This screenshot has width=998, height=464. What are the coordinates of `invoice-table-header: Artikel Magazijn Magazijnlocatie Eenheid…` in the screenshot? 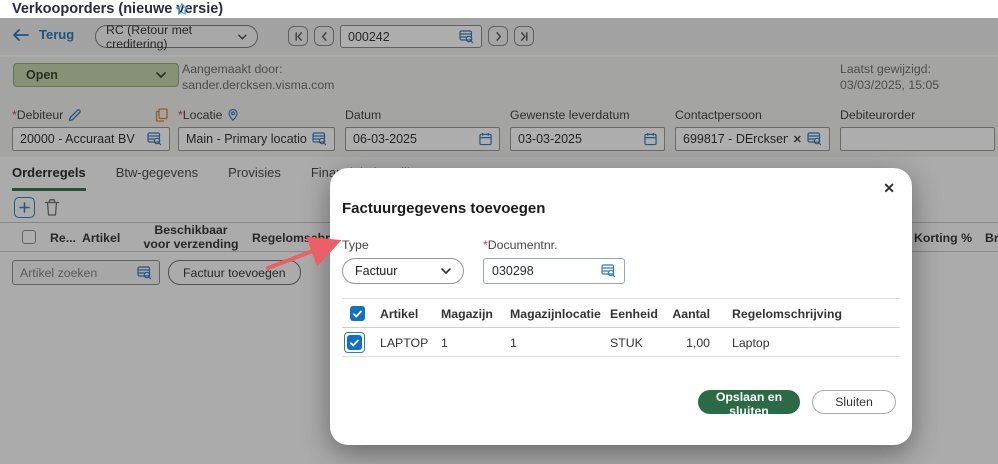 It's located at (621, 313).